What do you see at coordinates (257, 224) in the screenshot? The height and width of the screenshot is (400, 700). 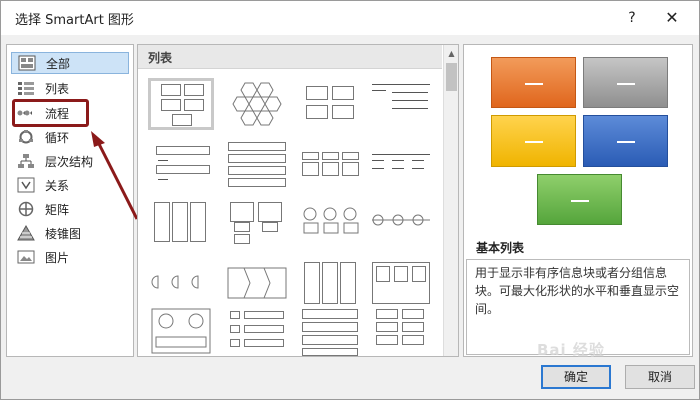 I see `layout-picture-caption-list` at bounding box center [257, 224].